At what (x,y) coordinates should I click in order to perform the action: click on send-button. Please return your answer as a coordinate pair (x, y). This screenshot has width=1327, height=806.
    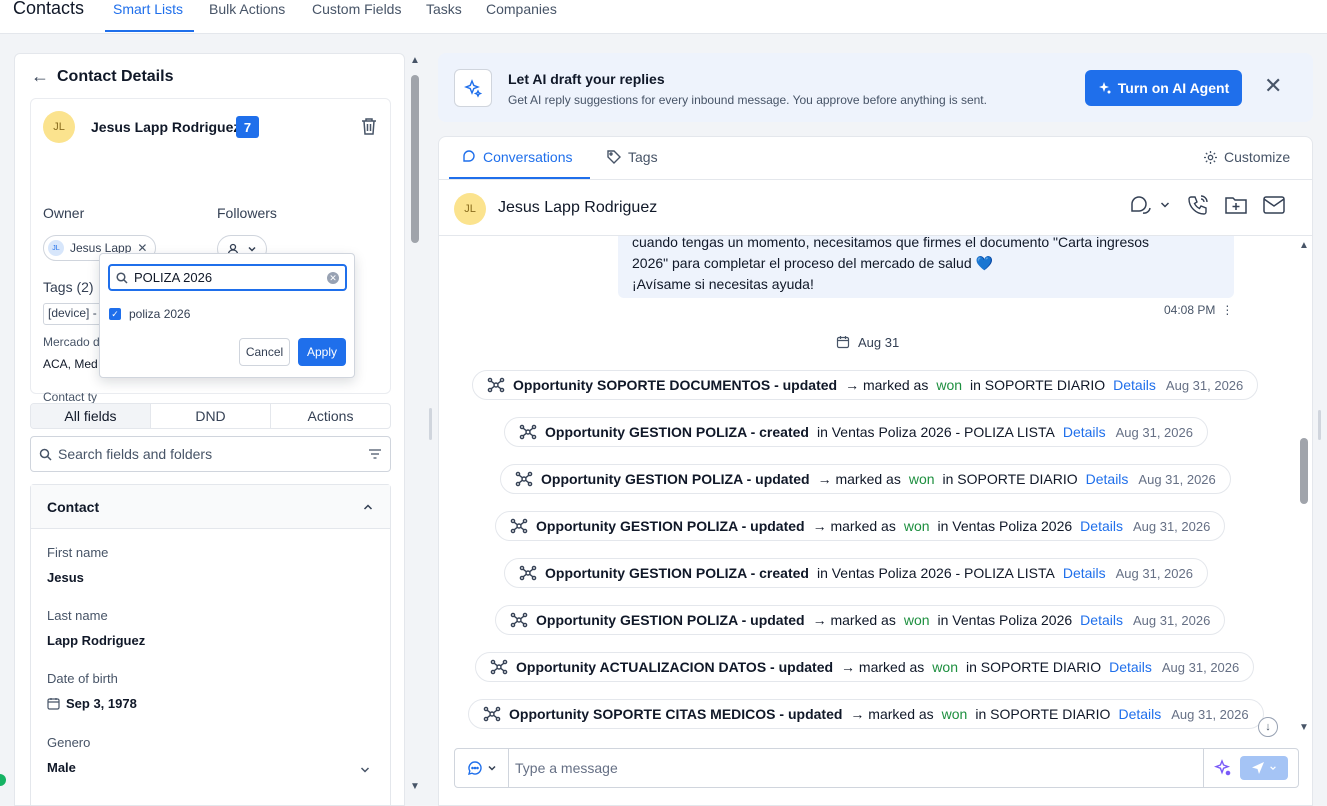
    Looking at the image, I should click on (1264, 768).